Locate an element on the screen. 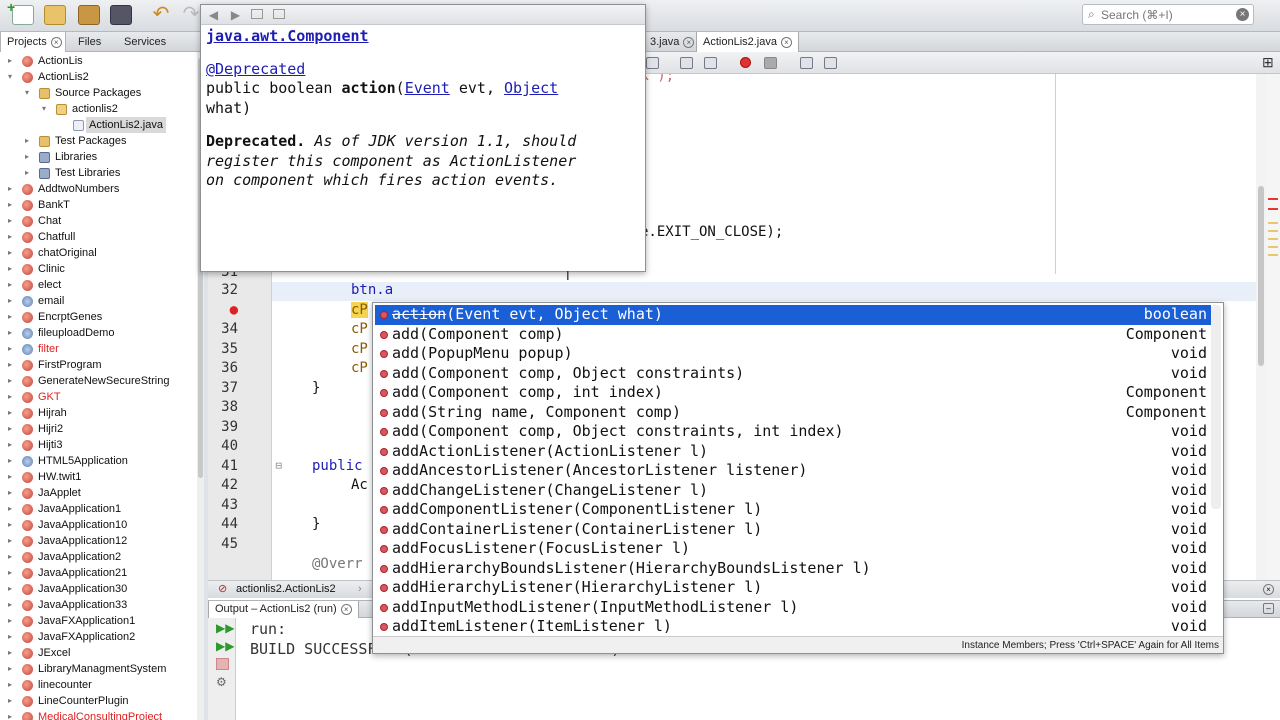  rerun-icon: ▶▶ is located at coordinates (225, 628).